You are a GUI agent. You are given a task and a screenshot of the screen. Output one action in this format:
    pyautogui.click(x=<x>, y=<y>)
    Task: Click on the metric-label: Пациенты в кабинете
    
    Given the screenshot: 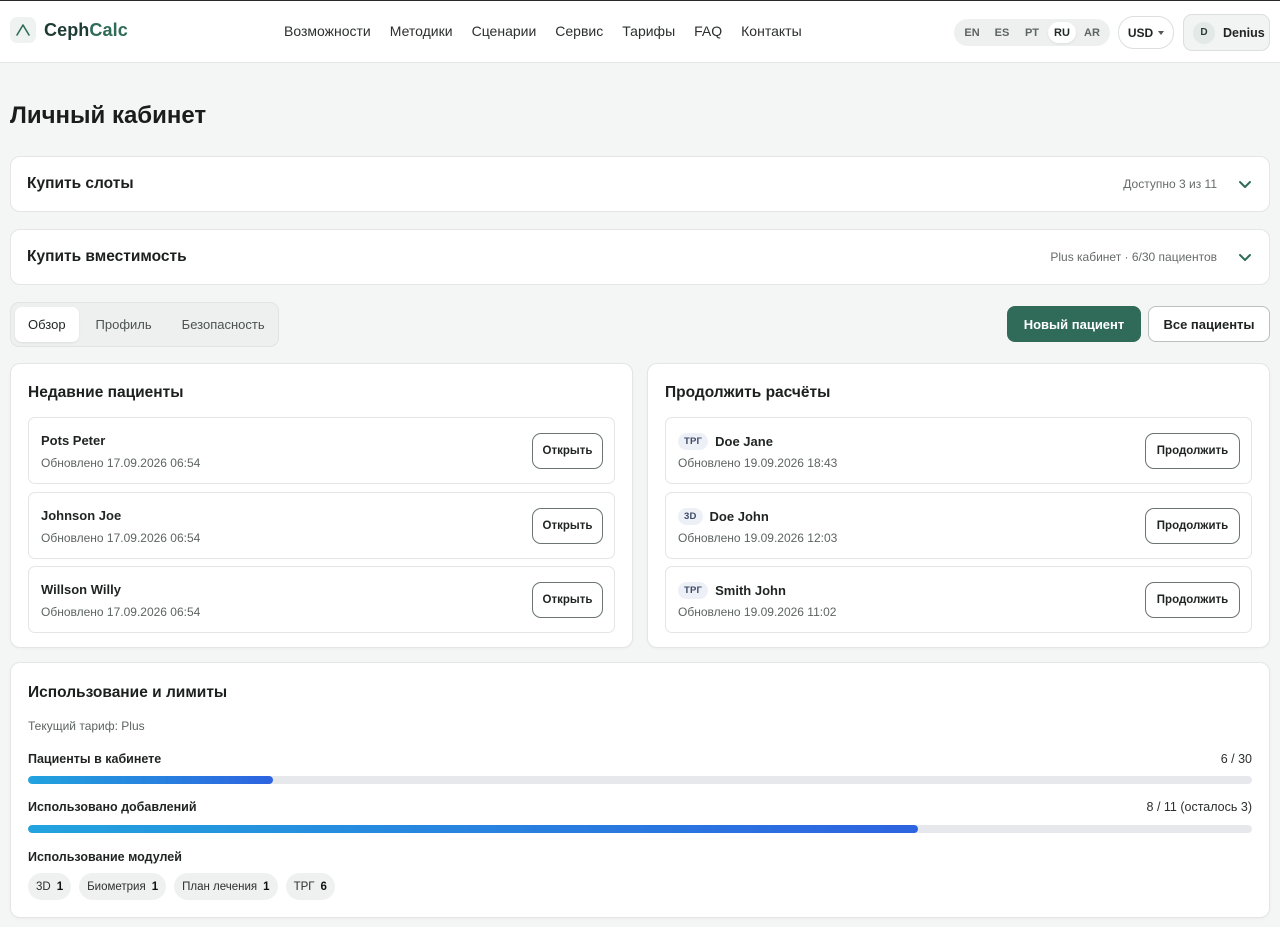 What is the action you would take?
    pyautogui.click(x=95, y=759)
    